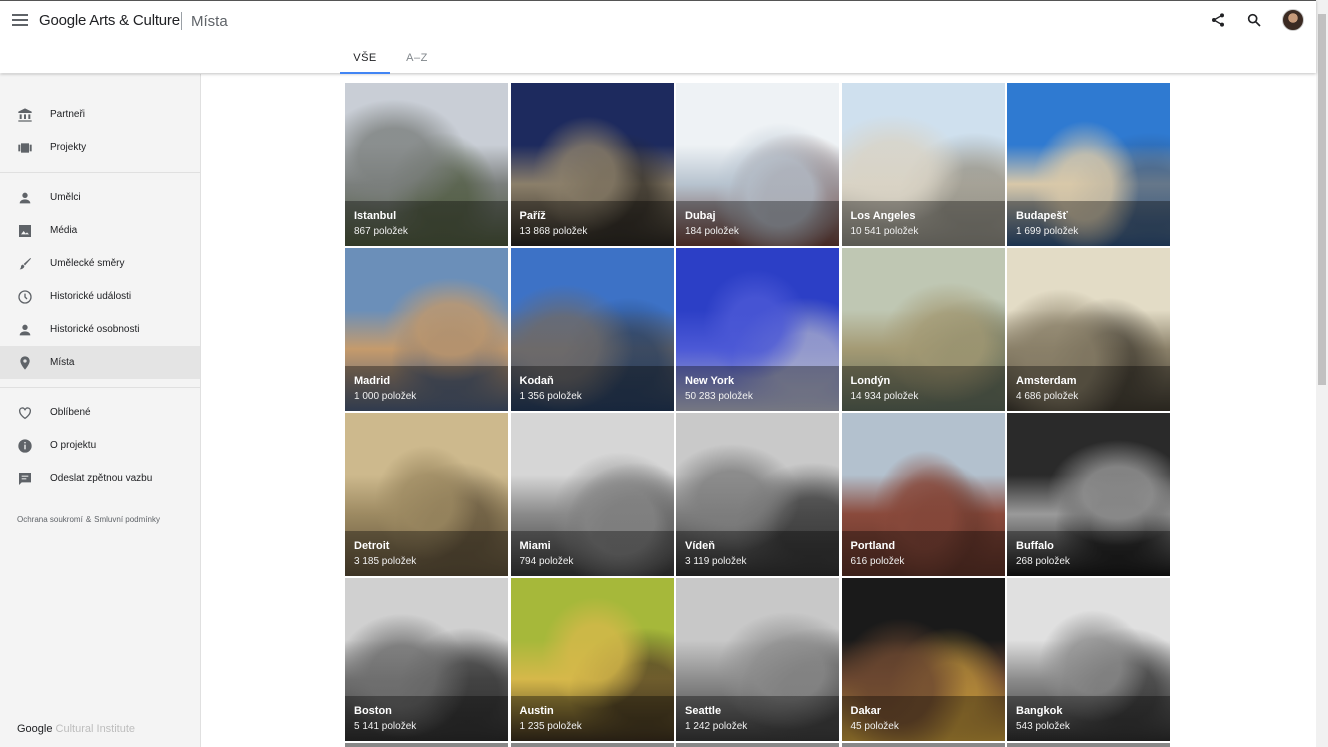 This screenshot has height=747, width=1328. What do you see at coordinates (757, 659) in the screenshot?
I see `place-tile-seattle: Seattle 1 242 položek` at bounding box center [757, 659].